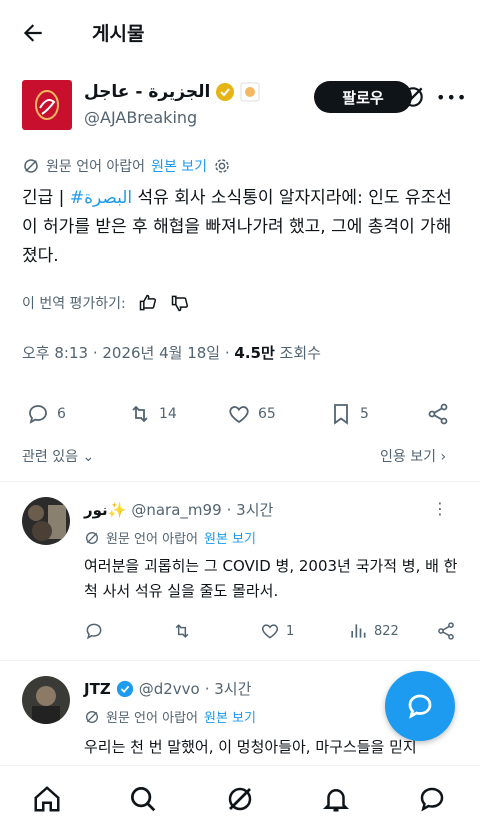  What do you see at coordinates (254, 353) in the screenshot?
I see `view-count: 4.5만` at bounding box center [254, 353].